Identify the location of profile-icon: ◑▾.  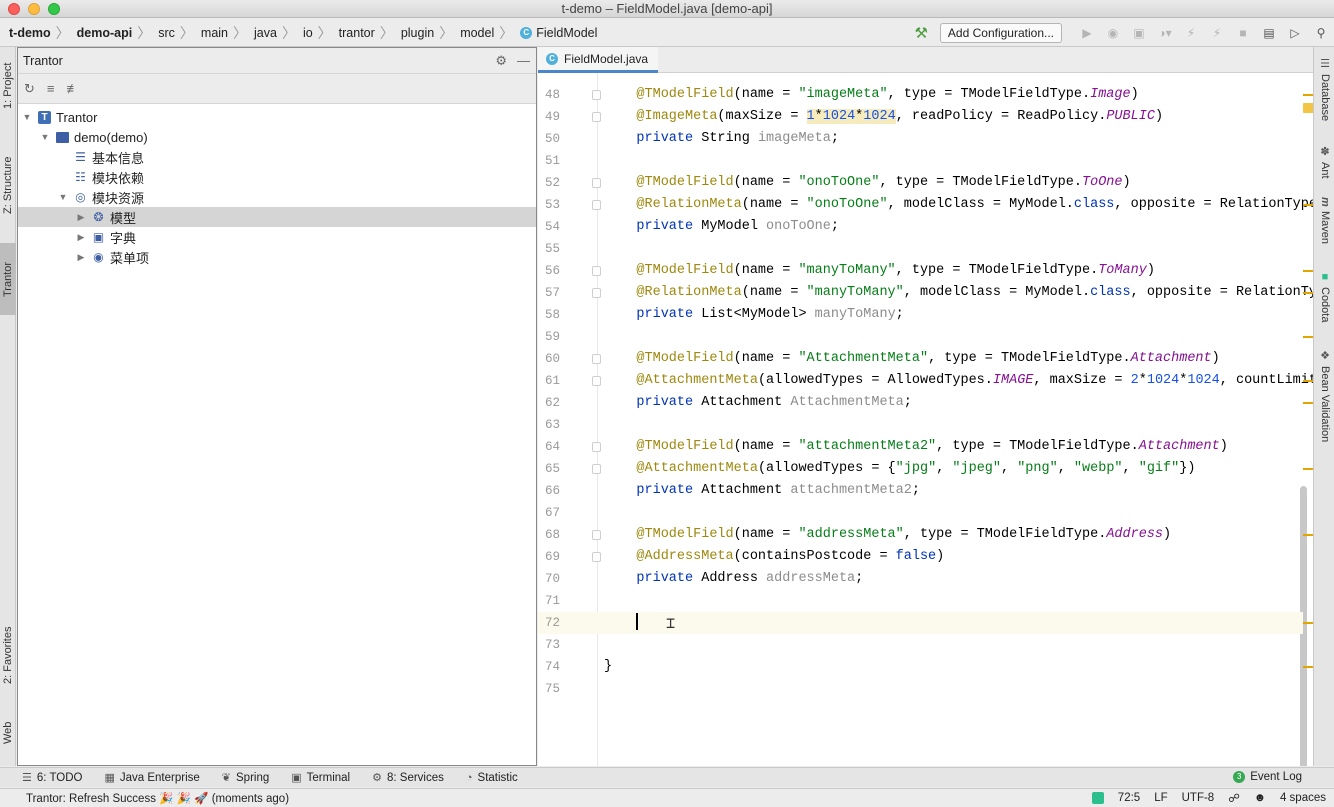
(1165, 33).